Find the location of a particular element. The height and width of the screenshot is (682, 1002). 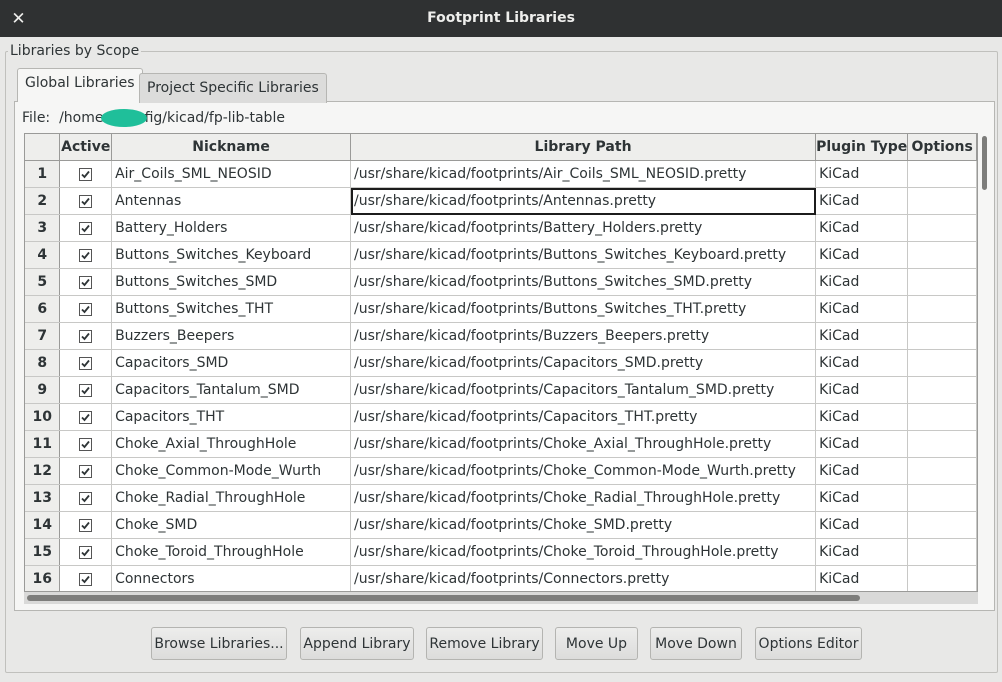

vertical-scroll-thumb is located at coordinates (984, 163).